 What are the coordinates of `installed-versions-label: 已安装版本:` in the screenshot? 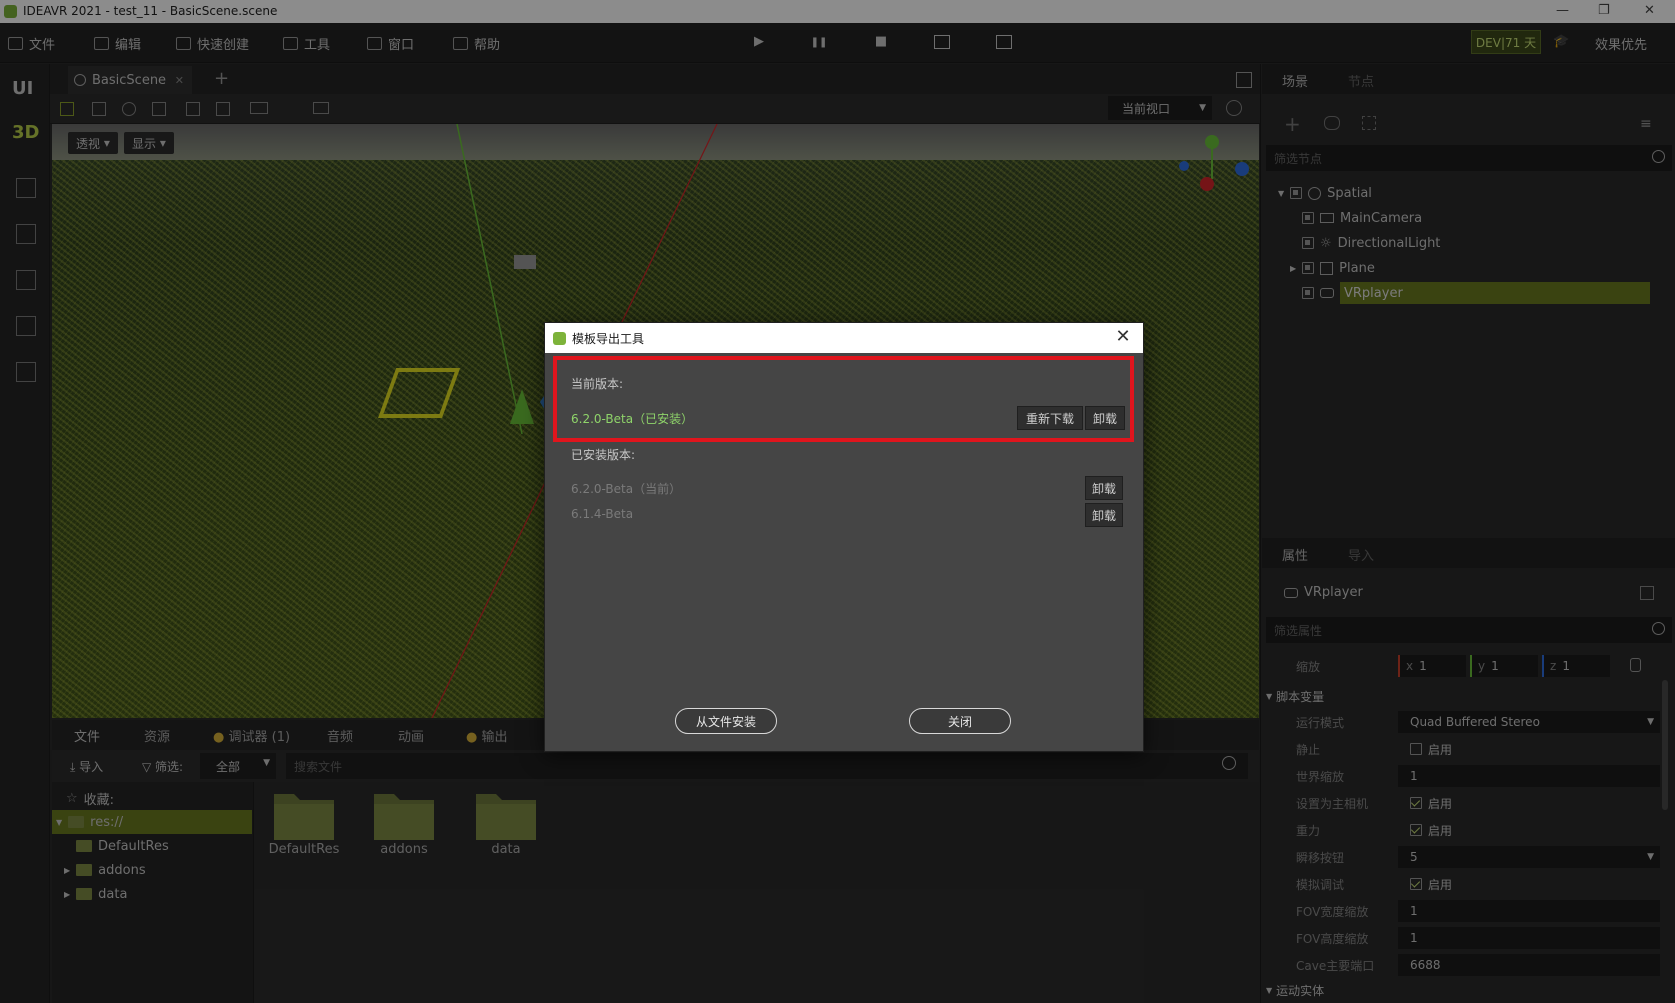 It's located at (603, 455).